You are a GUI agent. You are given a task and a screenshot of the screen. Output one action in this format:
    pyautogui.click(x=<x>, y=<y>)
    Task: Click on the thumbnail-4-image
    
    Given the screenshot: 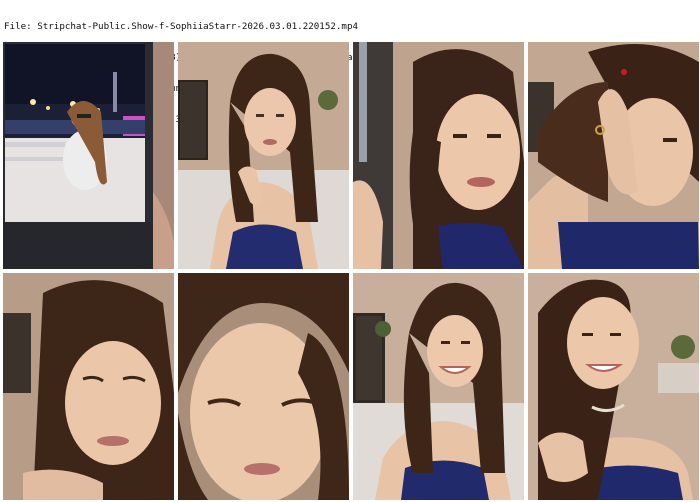 What is the action you would take?
    pyautogui.click(x=613, y=155)
    